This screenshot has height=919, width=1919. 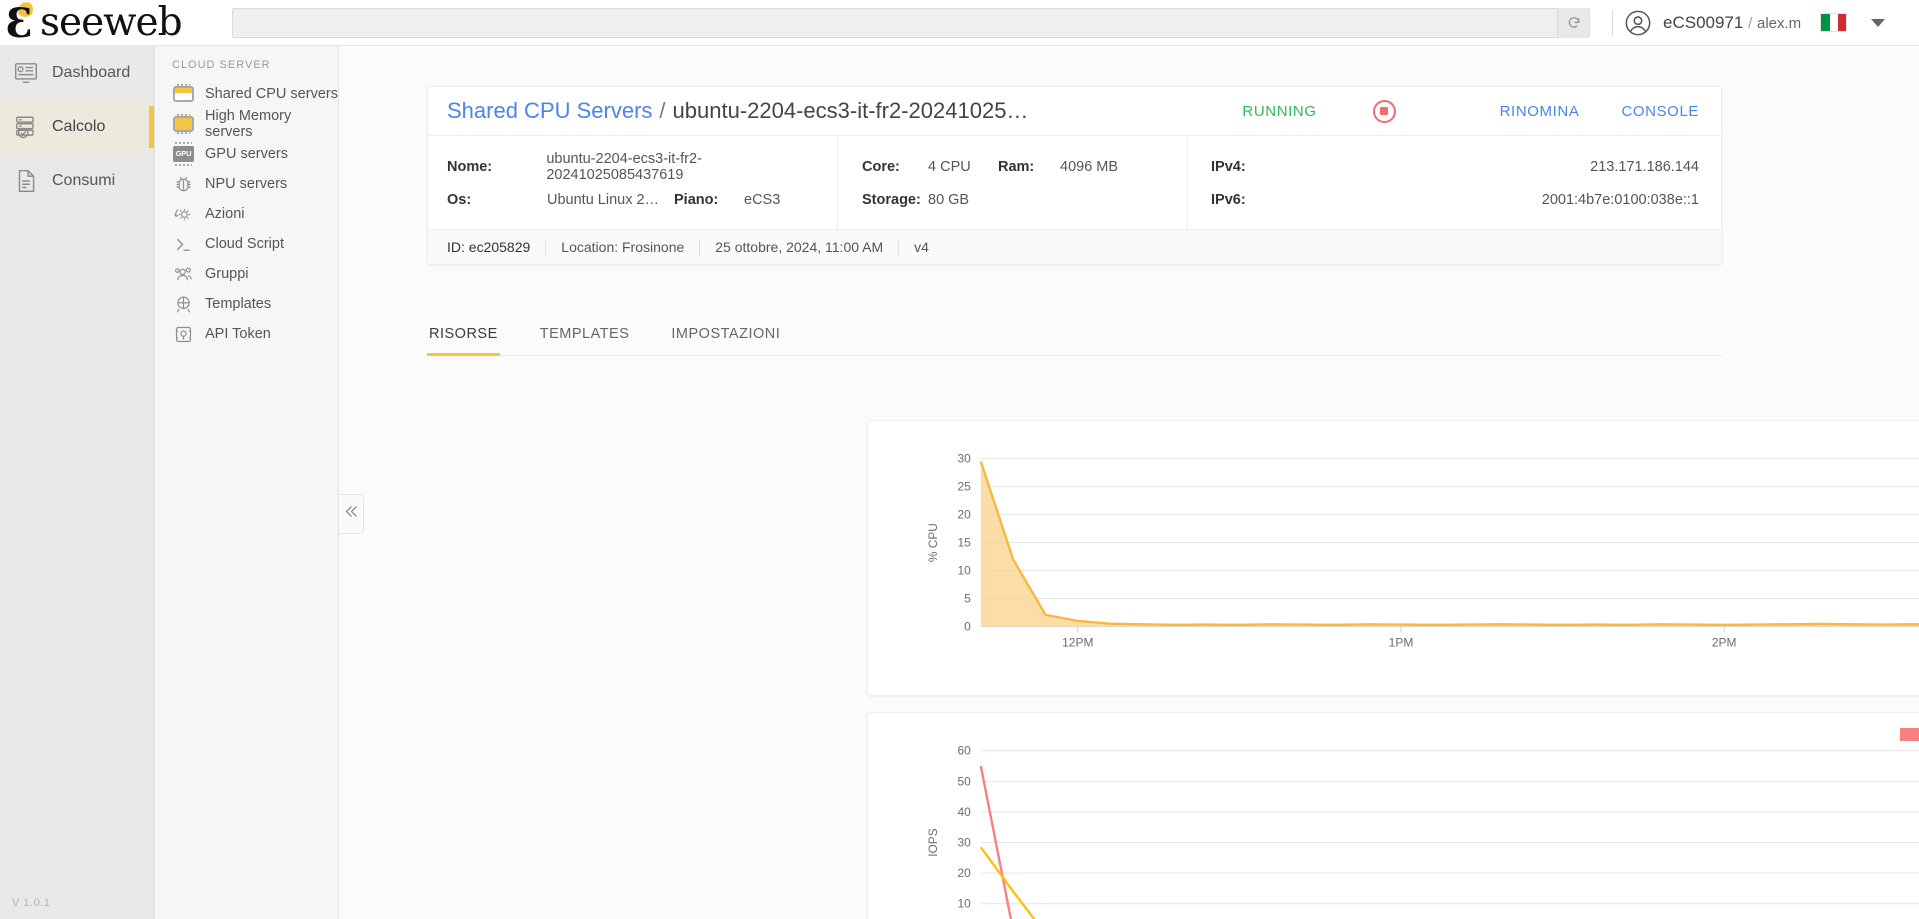 I want to click on rename-button: RINOMINA, so click(x=1540, y=111).